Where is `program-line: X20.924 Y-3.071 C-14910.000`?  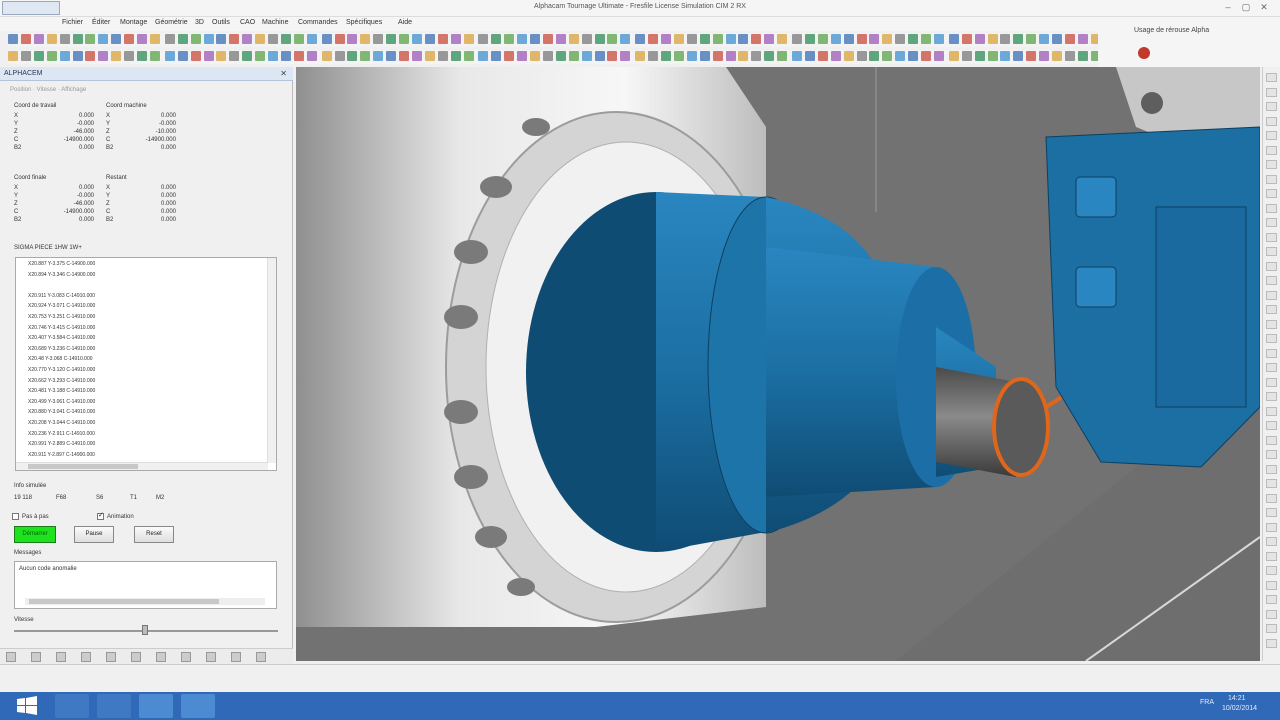
program-line: X20.924 Y-3.071 C-14910.000 is located at coordinates (61, 306).